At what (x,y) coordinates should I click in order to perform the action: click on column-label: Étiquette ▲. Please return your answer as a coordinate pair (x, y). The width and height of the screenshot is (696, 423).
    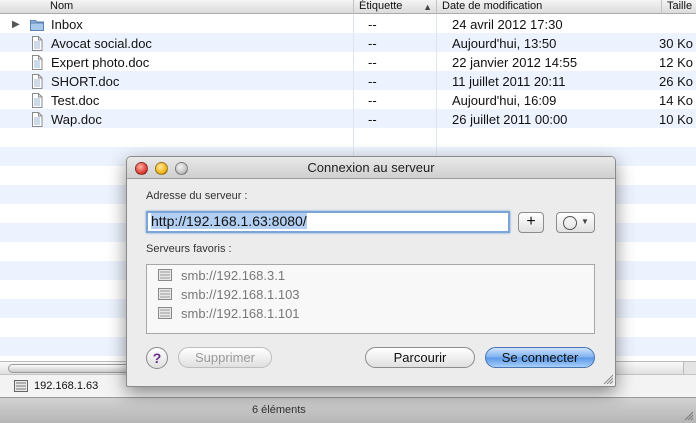
    Looking at the image, I should click on (394, 7).